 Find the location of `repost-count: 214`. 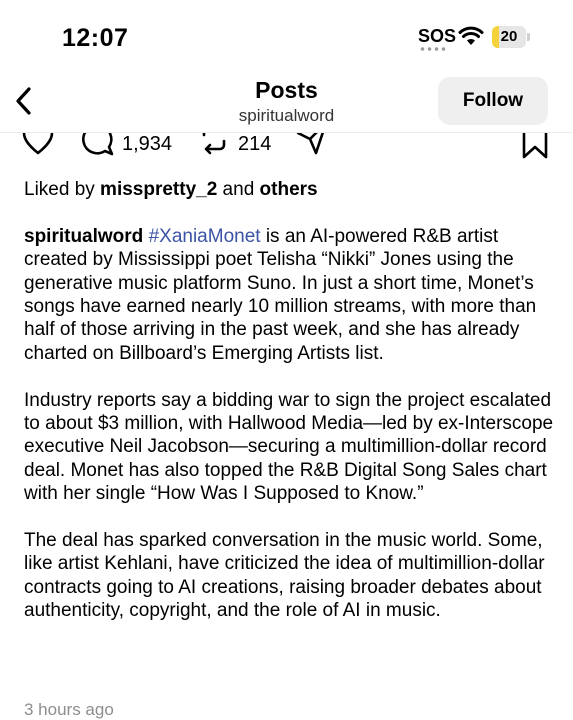

repost-count: 214 is located at coordinates (255, 144).